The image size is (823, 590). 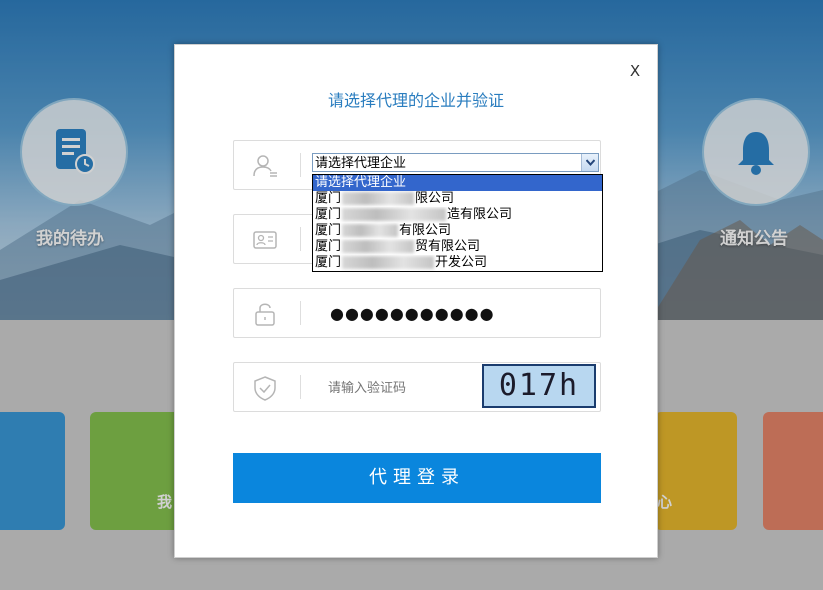 I want to click on dropdown-option: 厦门 开发公司, so click(x=457, y=263).